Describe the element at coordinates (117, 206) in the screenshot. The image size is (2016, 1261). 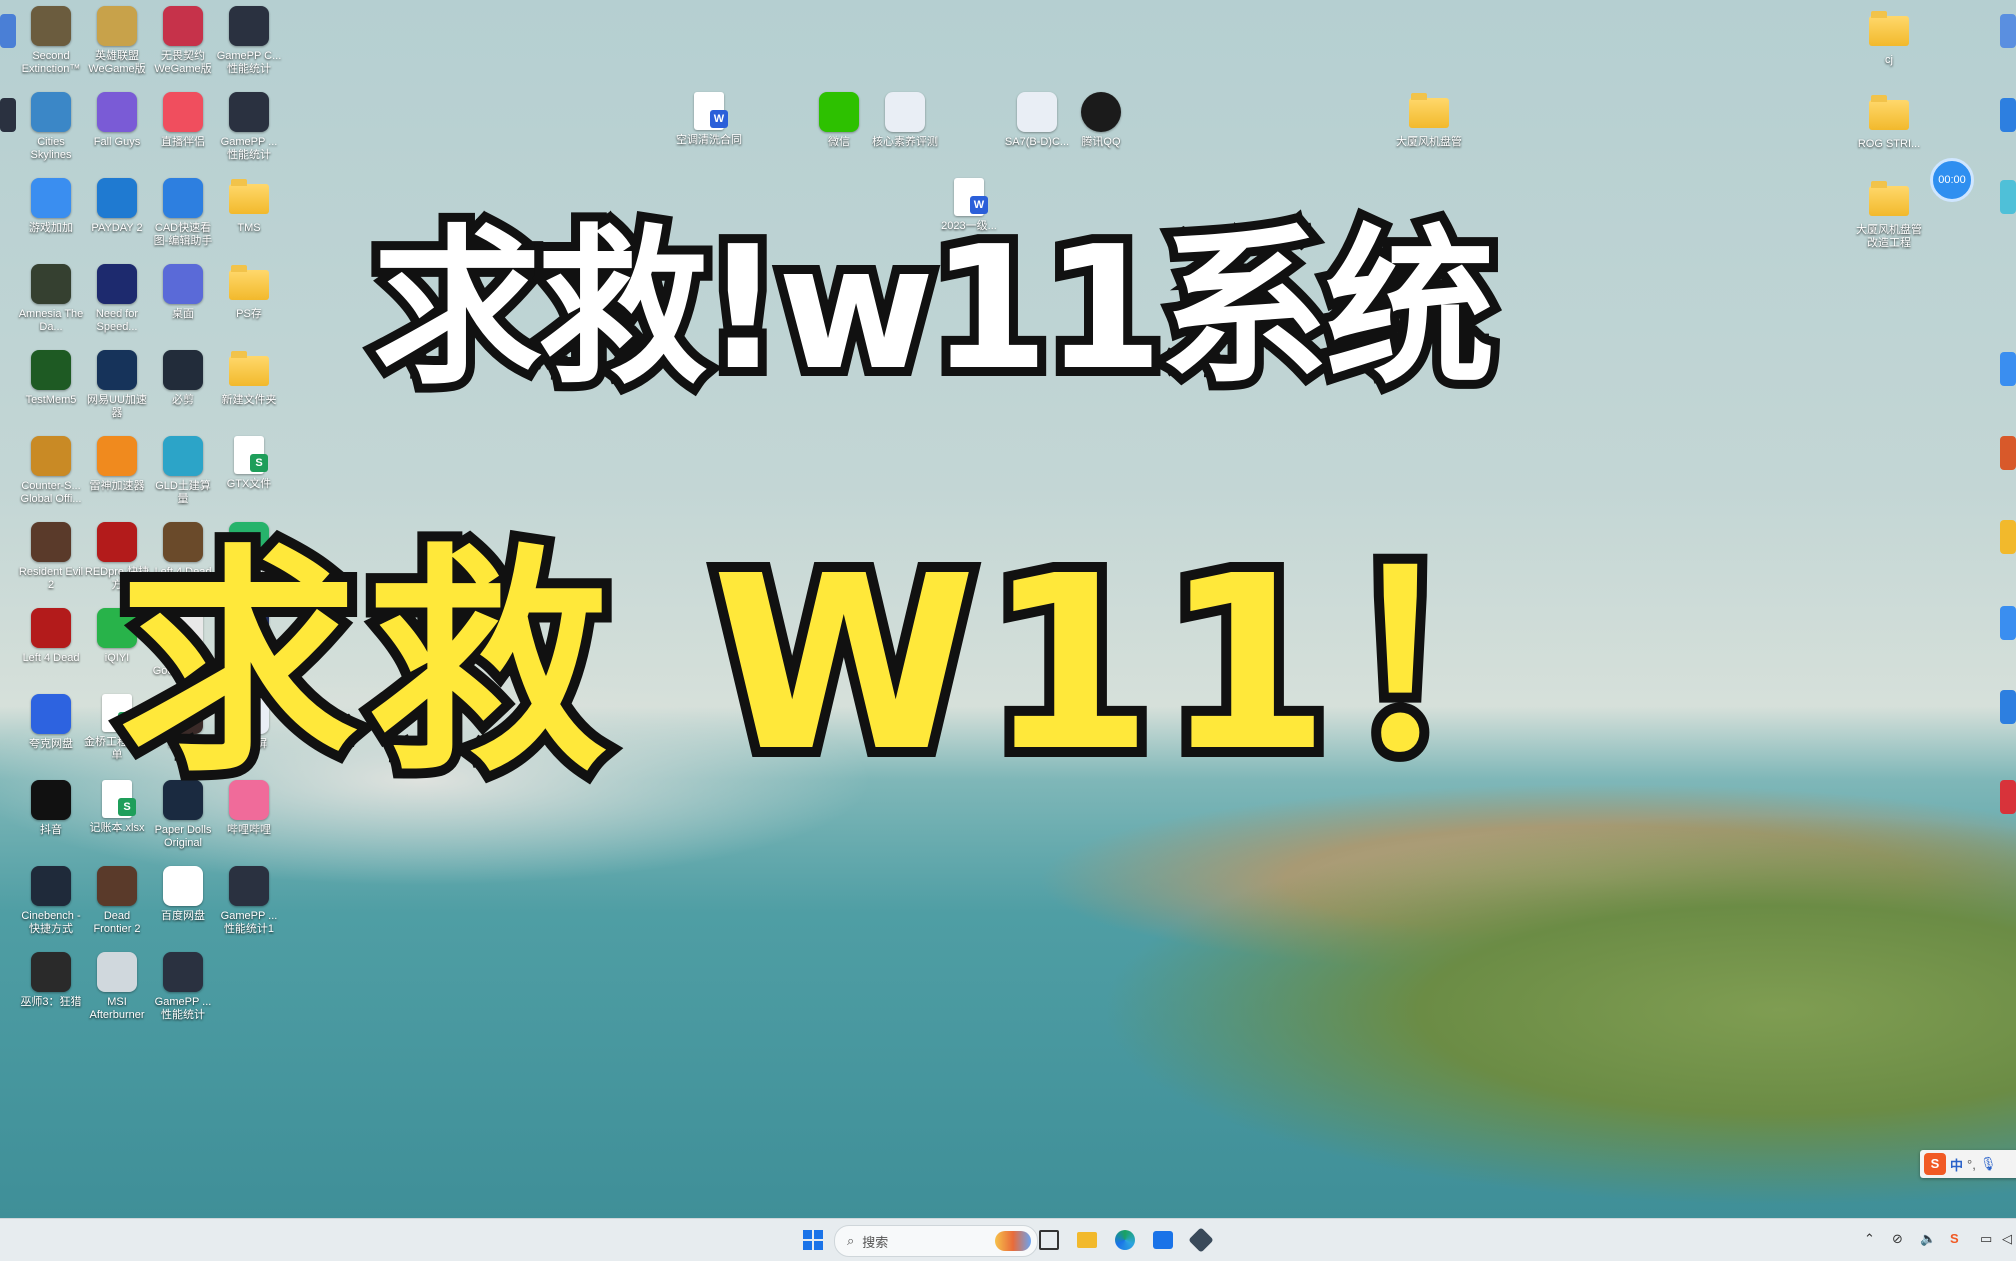
I see `desktop-icon: PAYDAY 2` at that location.